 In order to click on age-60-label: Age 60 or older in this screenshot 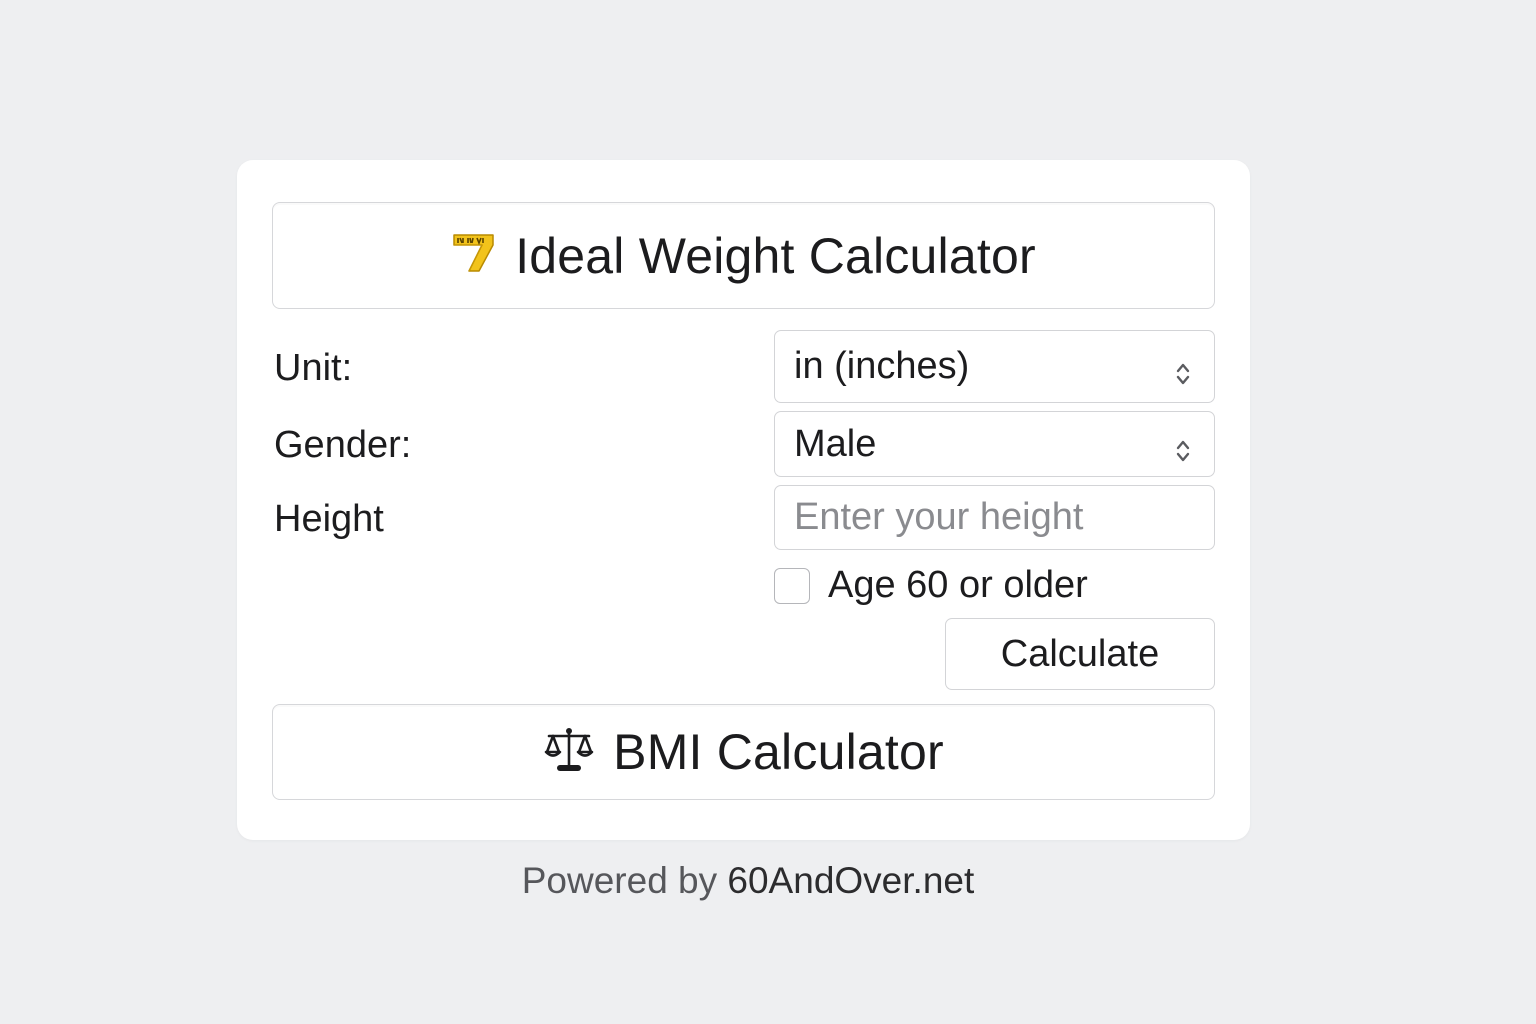, I will do `click(958, 585)`.